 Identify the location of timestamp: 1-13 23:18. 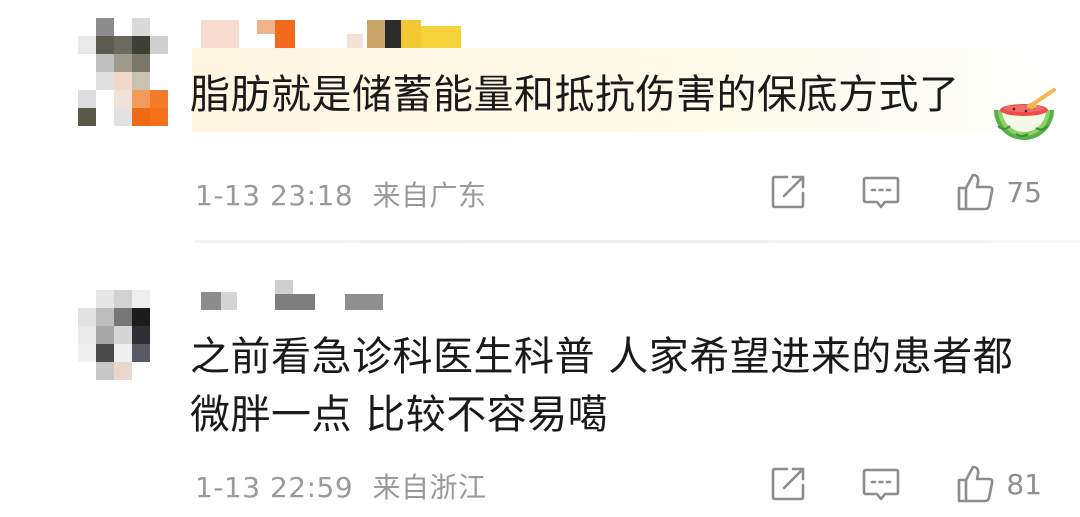
(274, 195).